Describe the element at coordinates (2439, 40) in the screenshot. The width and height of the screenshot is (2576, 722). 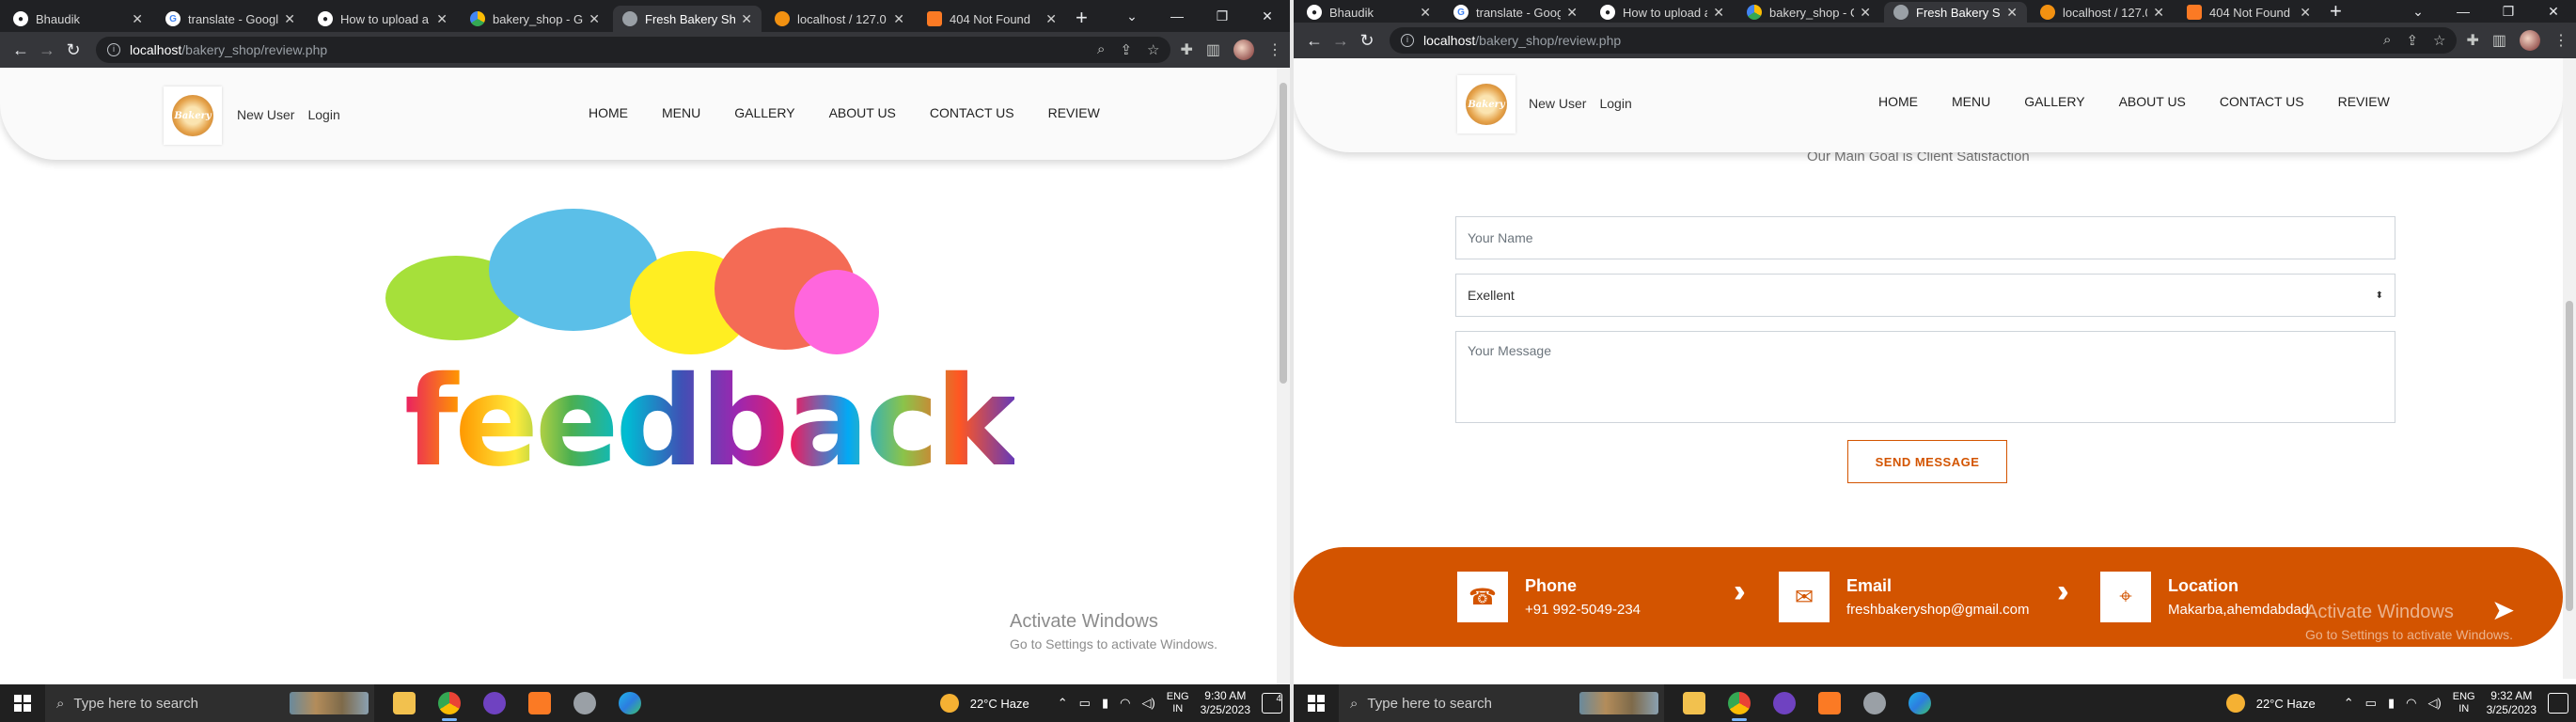
I see `bookmark-star-icon: ☆` at that location.